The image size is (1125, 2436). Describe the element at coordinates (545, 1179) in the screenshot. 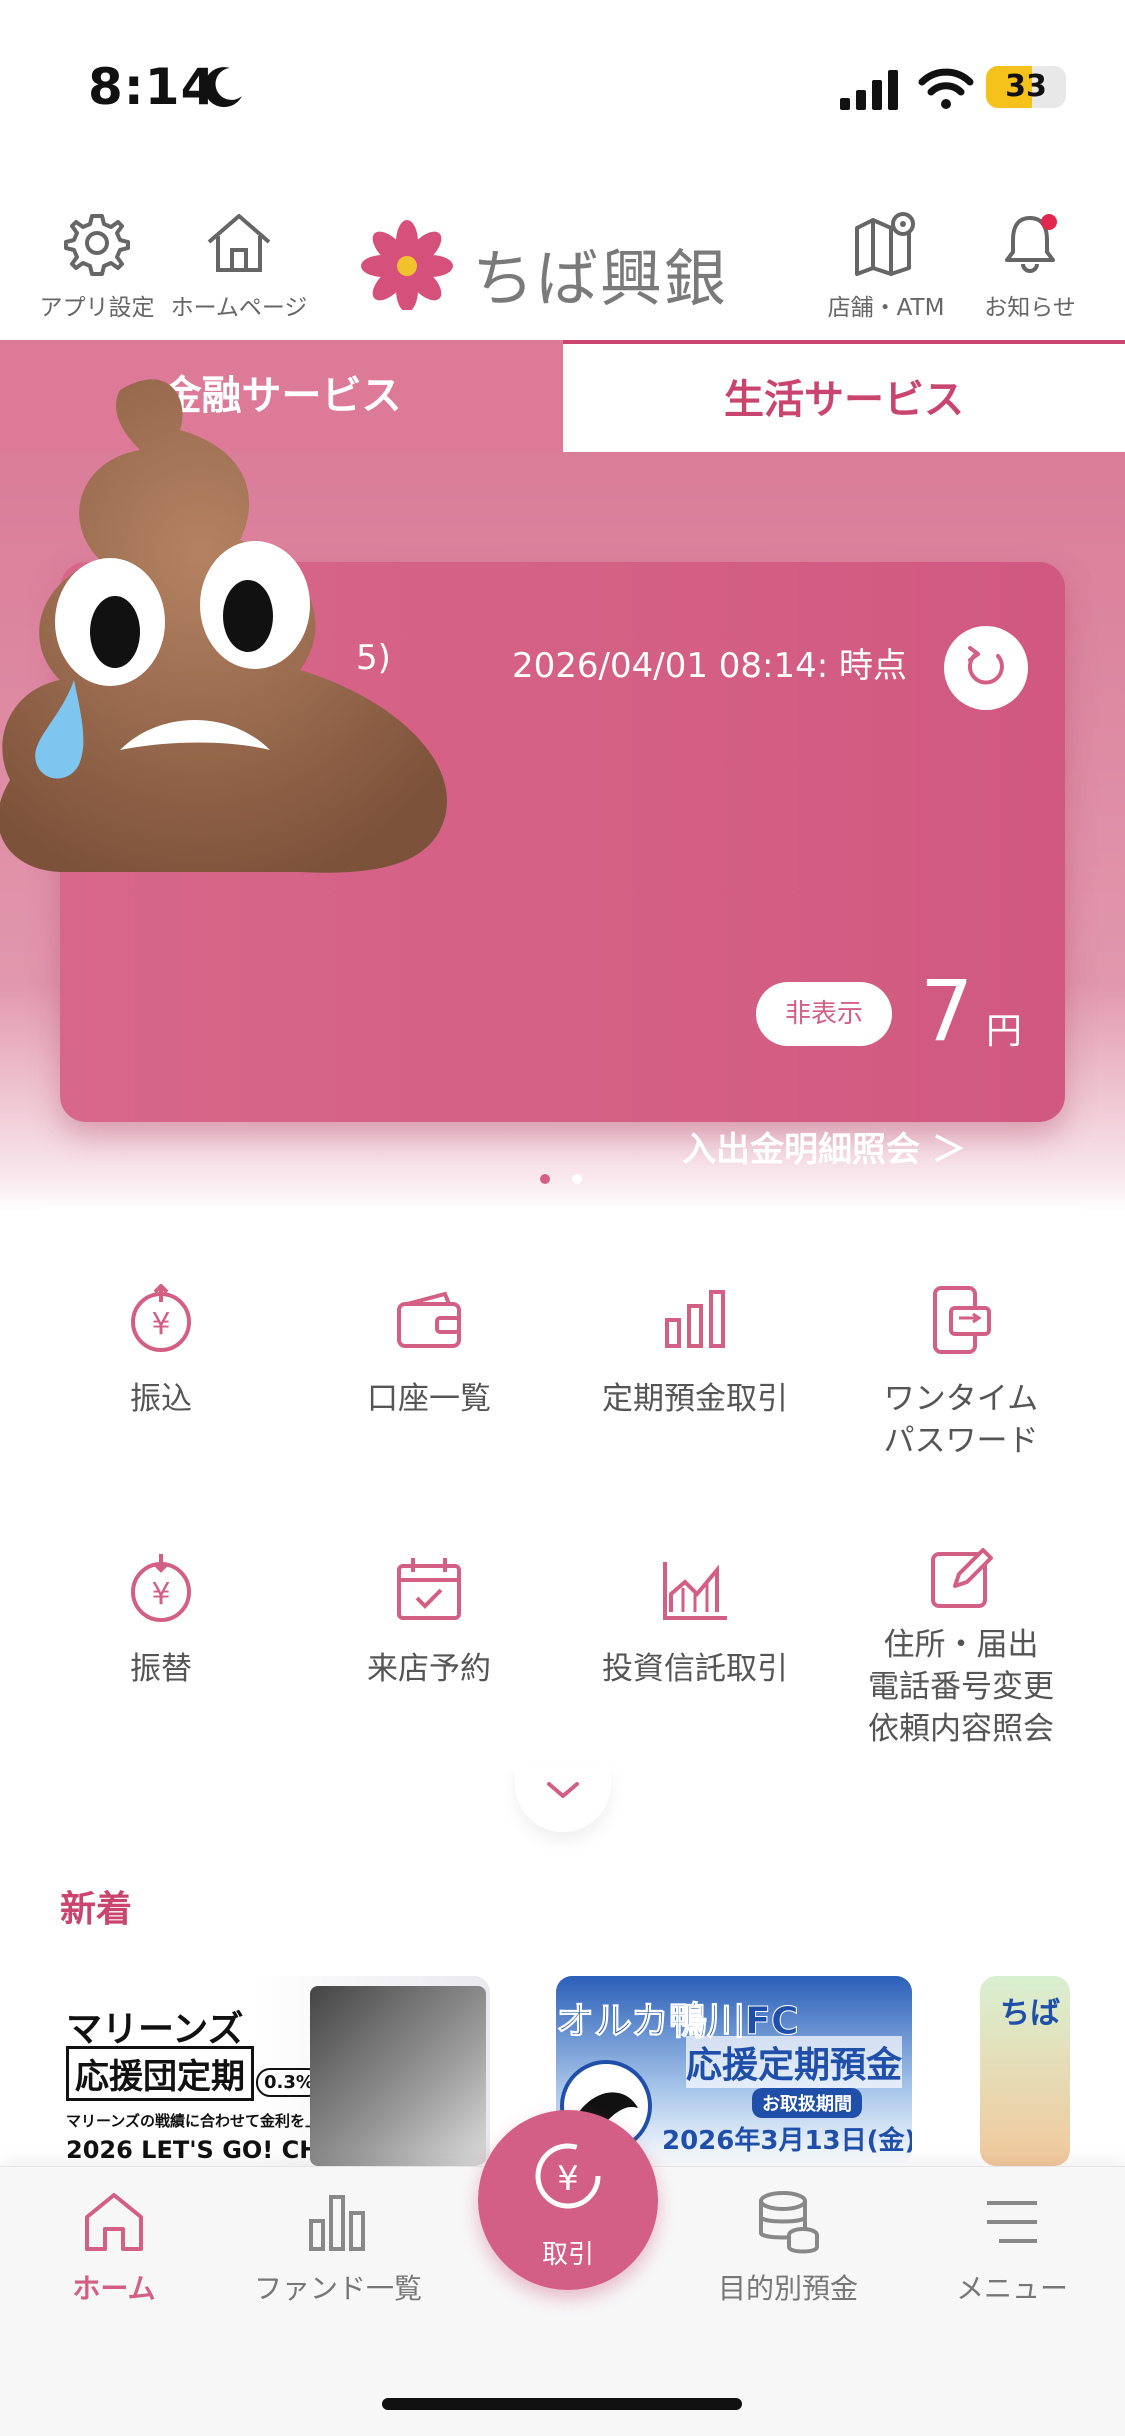

I see `carousel-dot-active` at that location.